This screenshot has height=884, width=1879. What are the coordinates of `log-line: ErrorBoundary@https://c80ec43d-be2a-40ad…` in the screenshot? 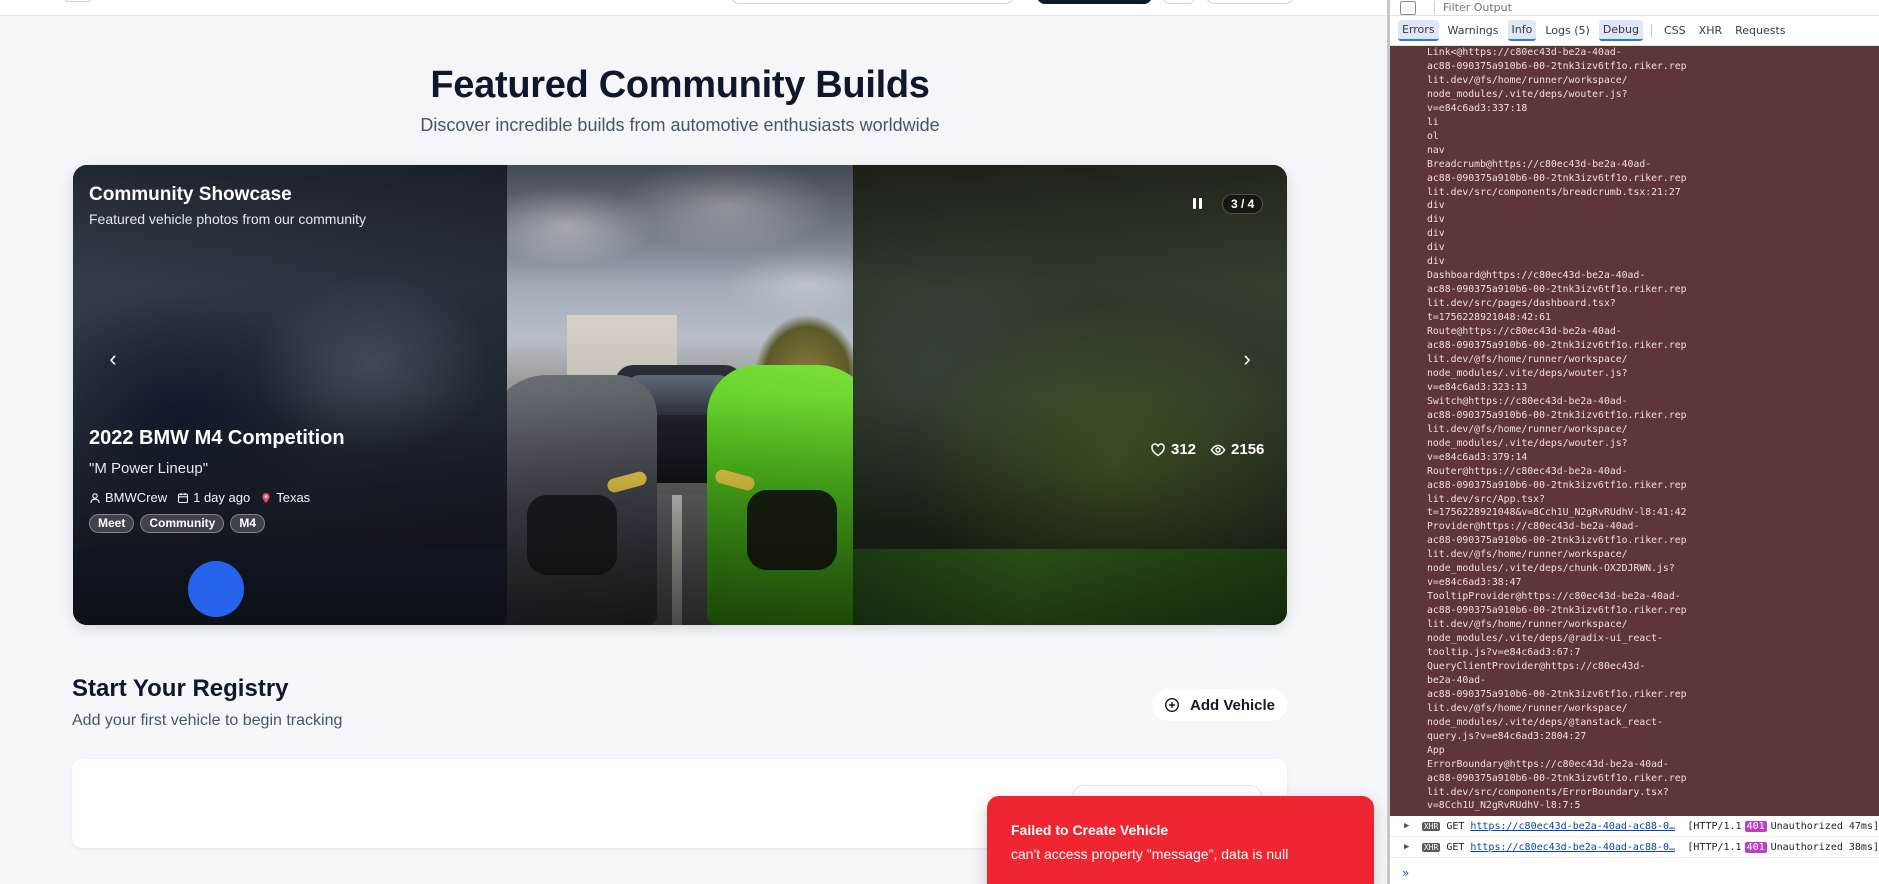 It's located at (1548, 764).